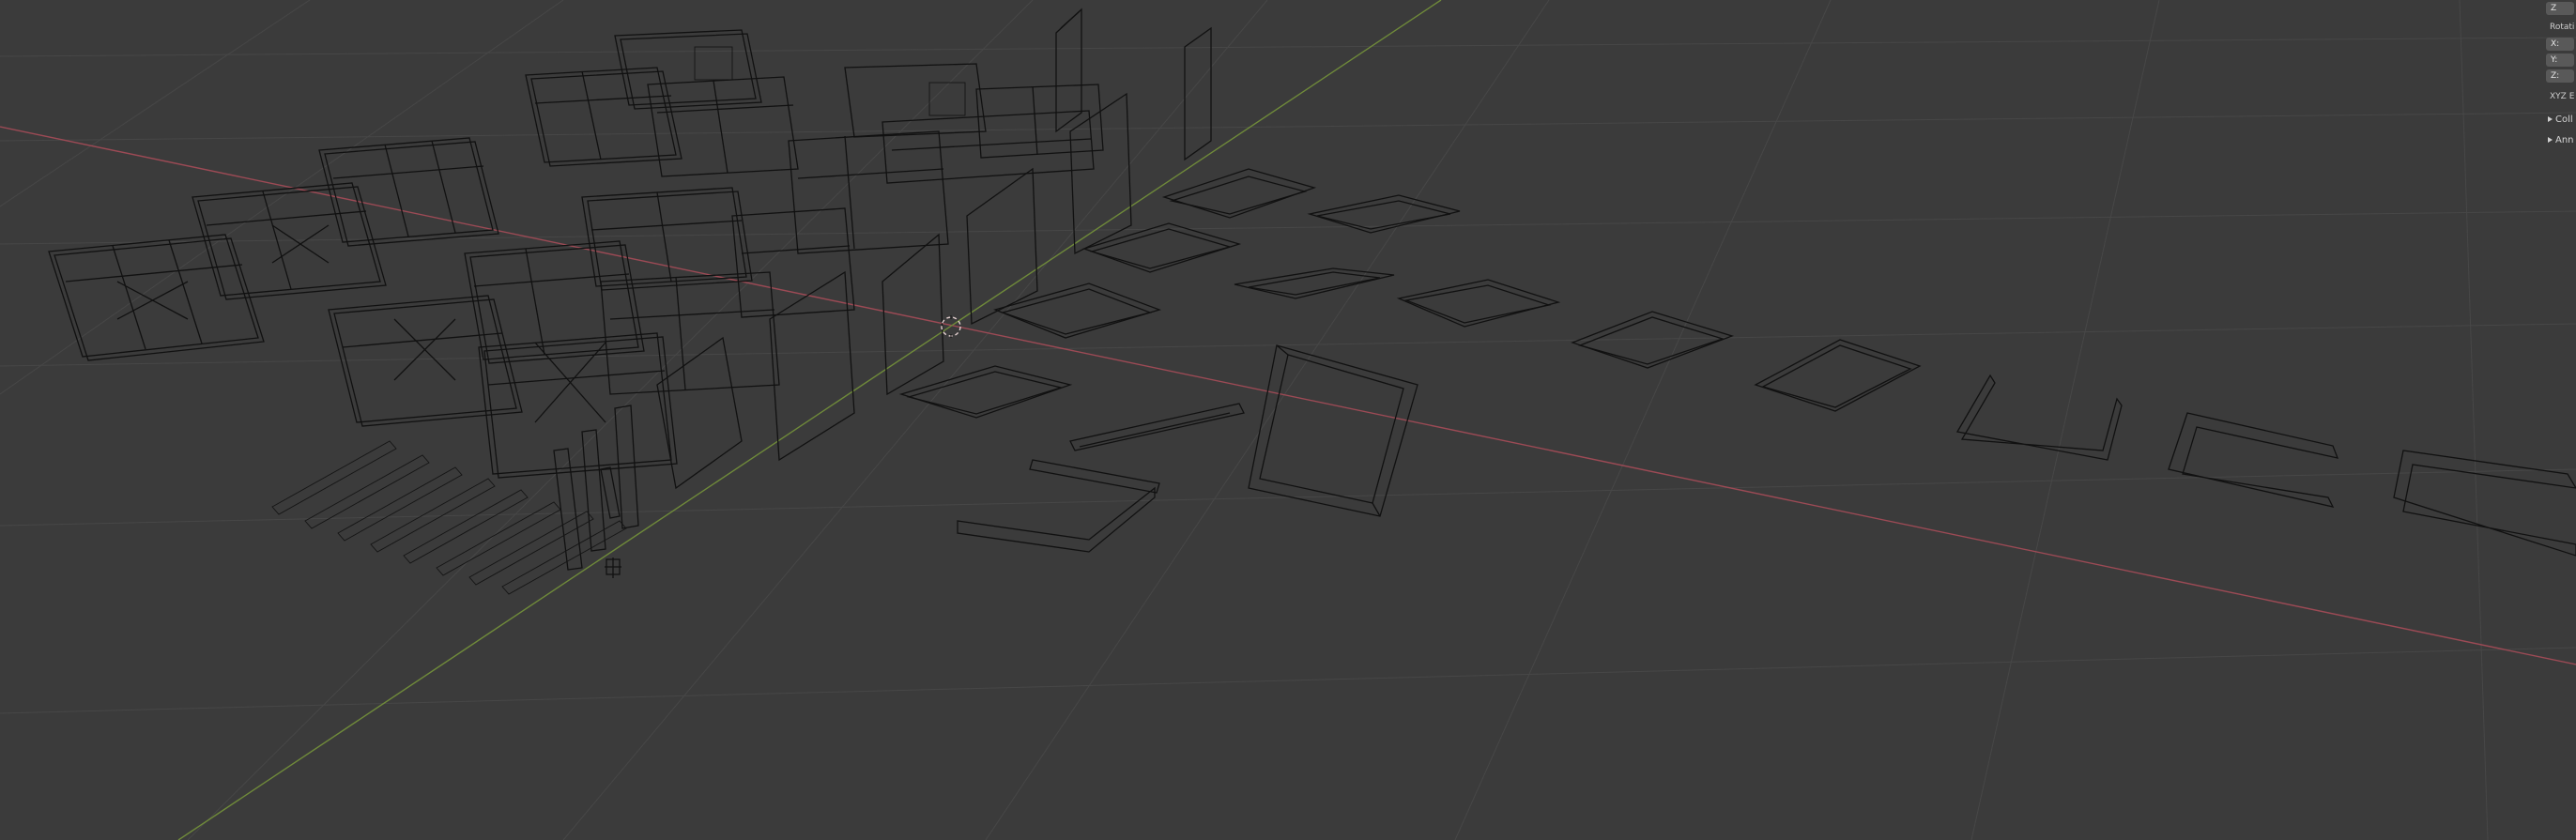 Image resolution: width=2576 pixels, height=840 pixels. I want to click on subpanel-label: Coll, so click(2564, 120).